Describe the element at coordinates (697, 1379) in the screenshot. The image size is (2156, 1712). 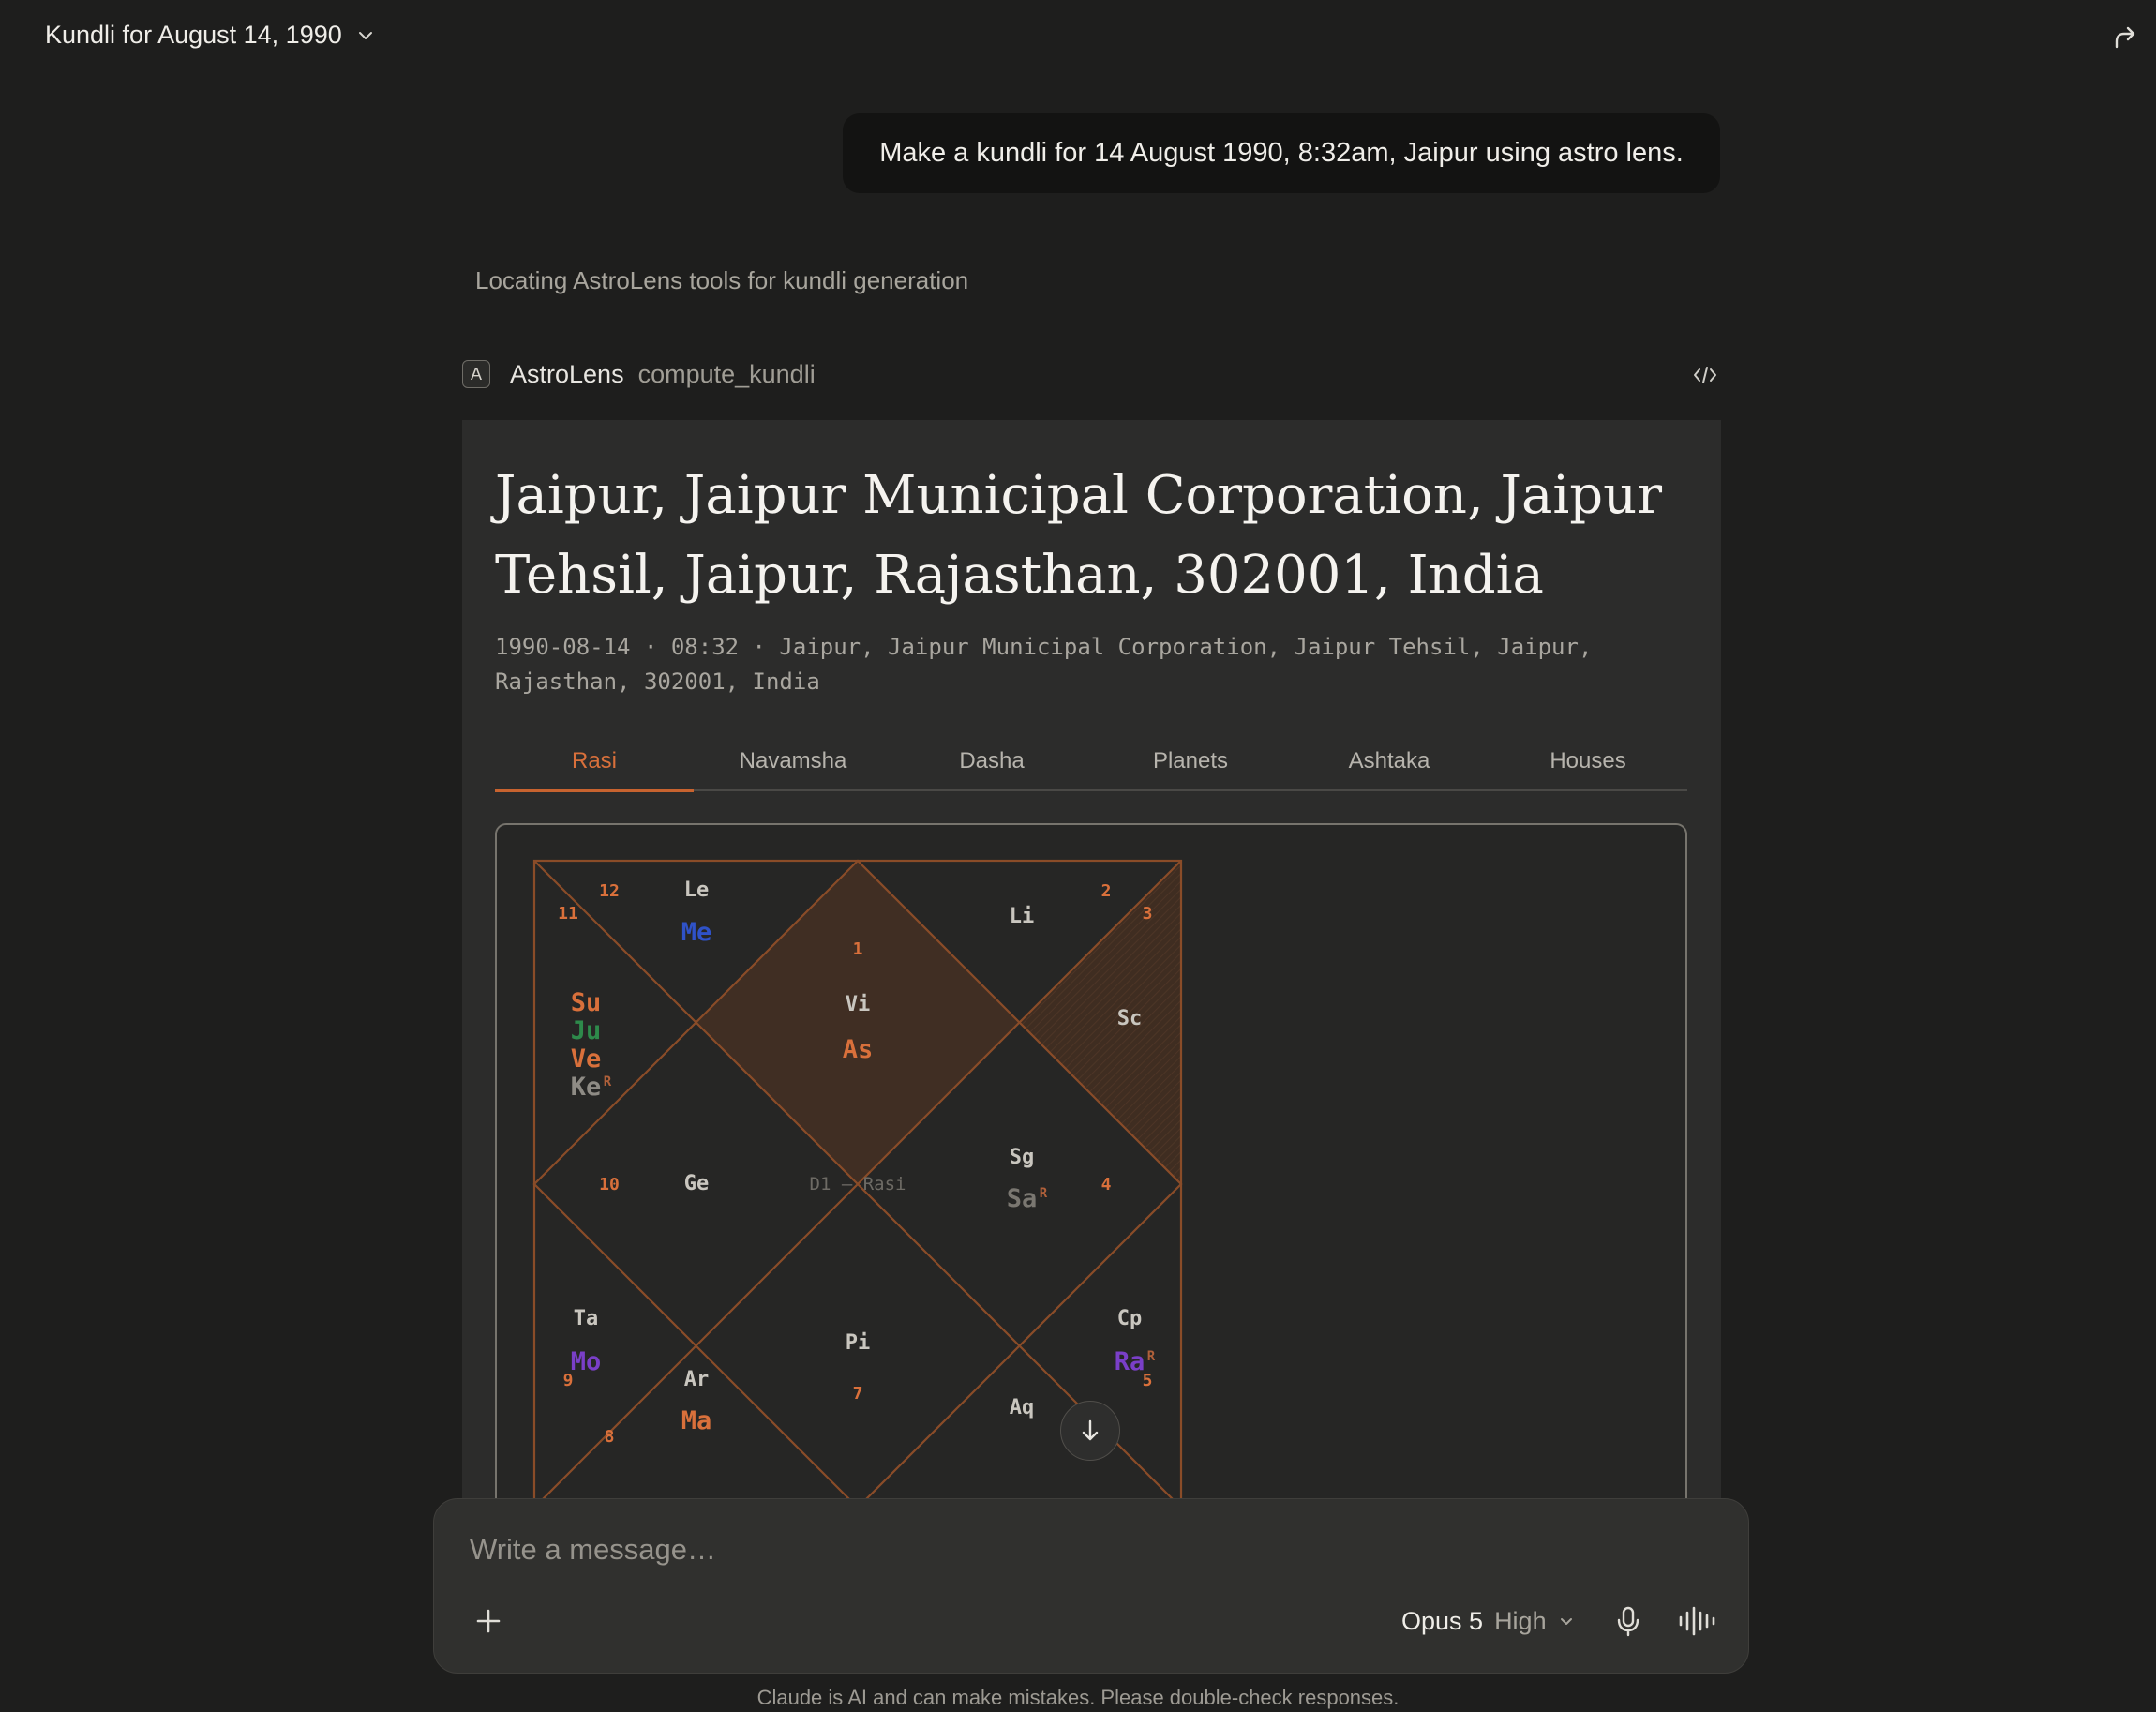
I see `sign-ar: Ar` at that location.